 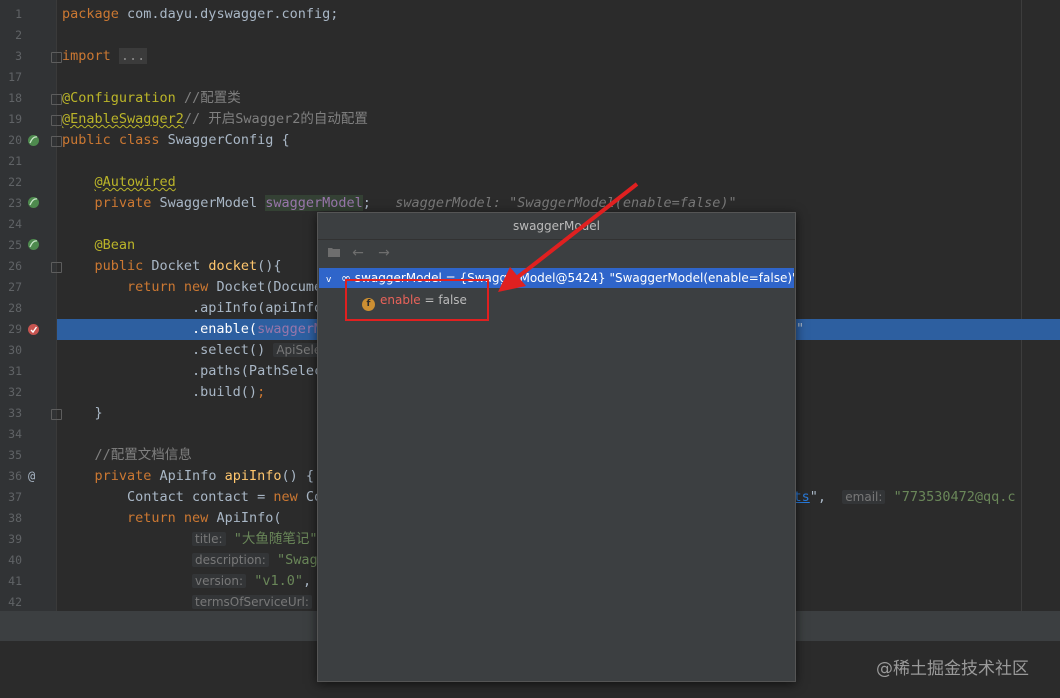 I want to click on back-arrow-icon: ←, so click(x=358, y=253).